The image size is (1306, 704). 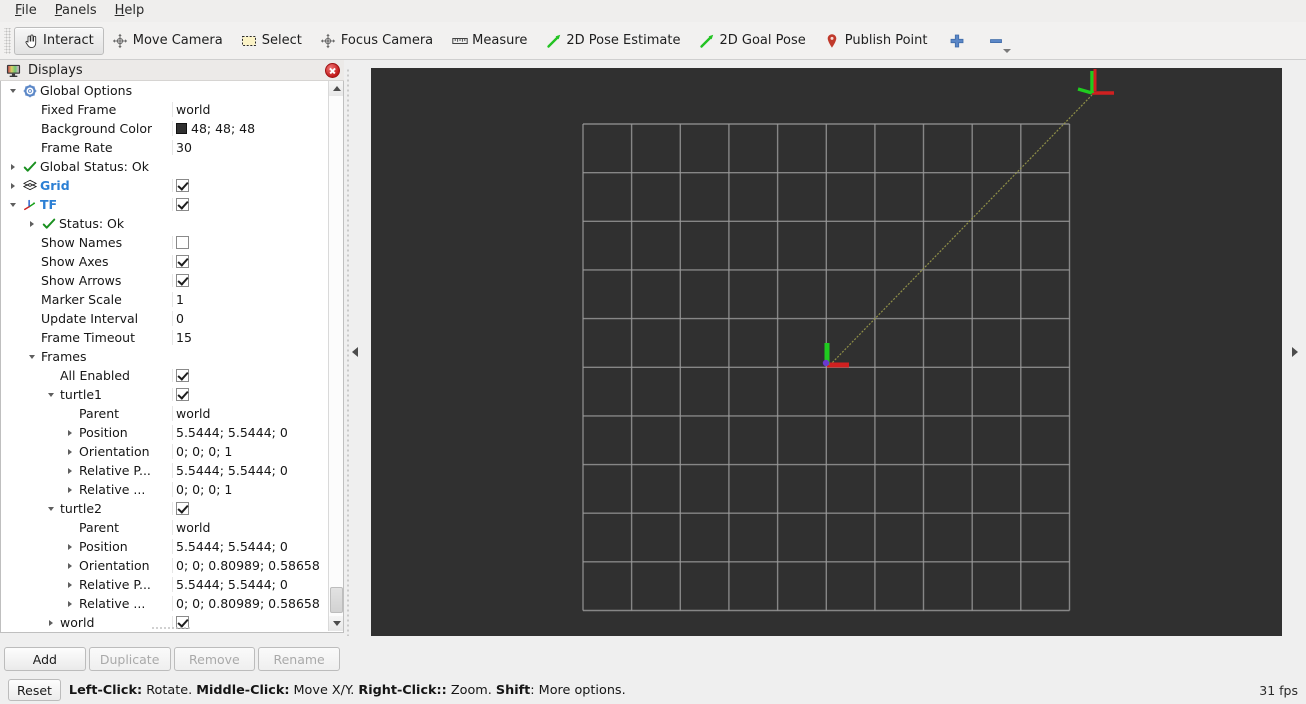 I want to click on add-button: Add, so click(x=45, y=659).